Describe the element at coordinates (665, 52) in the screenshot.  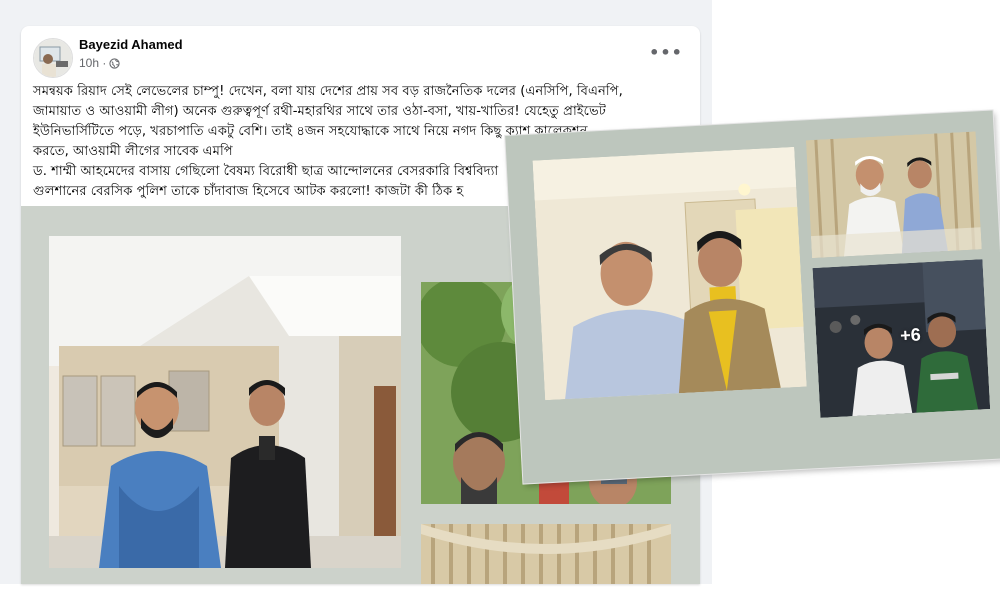
I see `more-options-icon: •••` at that location.